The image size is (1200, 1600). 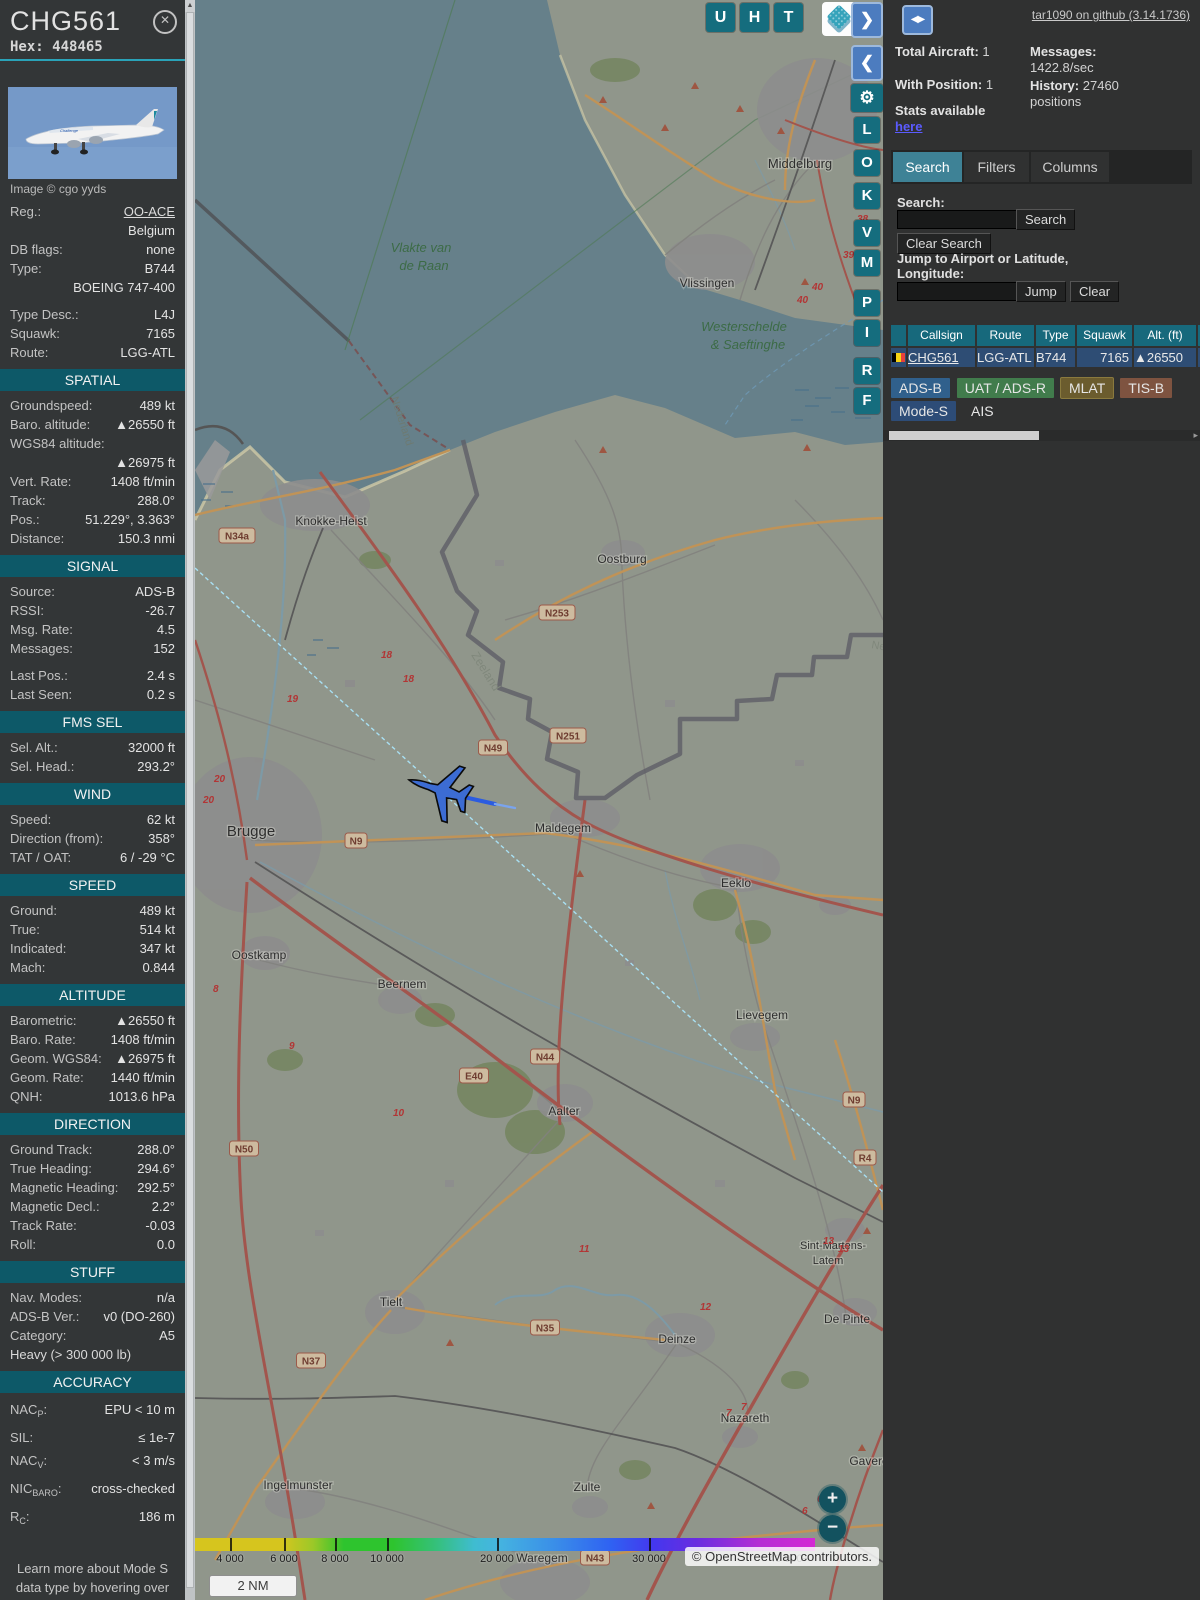 I want to click on table-row: CHG561 LGG-ATL B744 7165 ▲26550, so click(x=1045, y=357).